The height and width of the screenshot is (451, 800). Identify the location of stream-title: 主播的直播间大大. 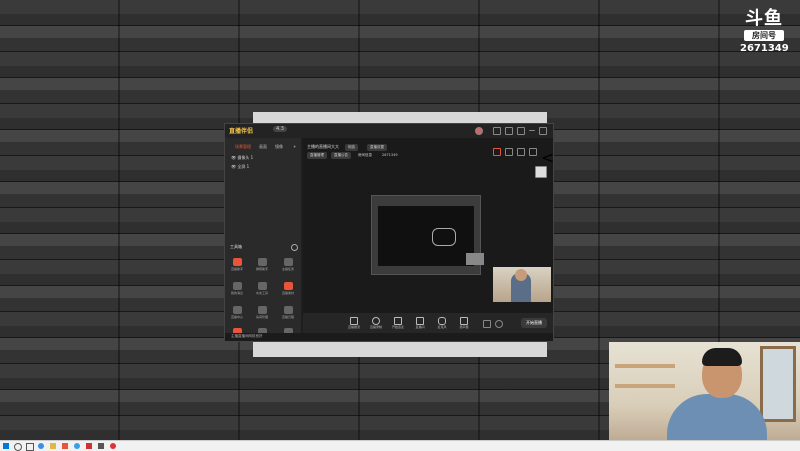
(323, 147).